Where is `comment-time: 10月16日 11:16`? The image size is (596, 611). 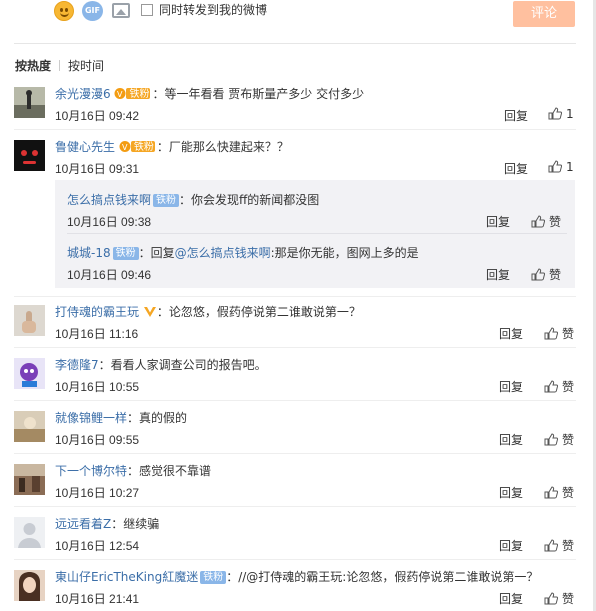
comment-time: 10月16日 11:16 is located at coordinates (97, 334).